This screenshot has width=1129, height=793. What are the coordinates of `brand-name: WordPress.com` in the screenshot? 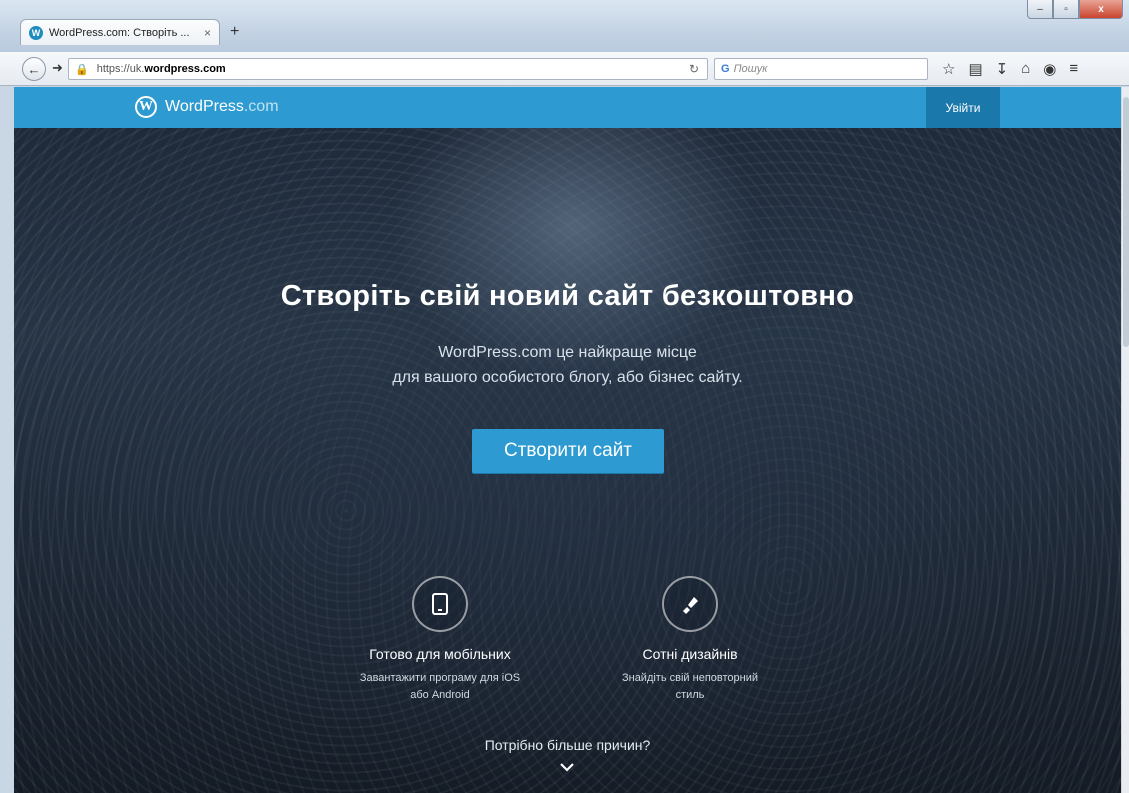 It's located at (222, 106).